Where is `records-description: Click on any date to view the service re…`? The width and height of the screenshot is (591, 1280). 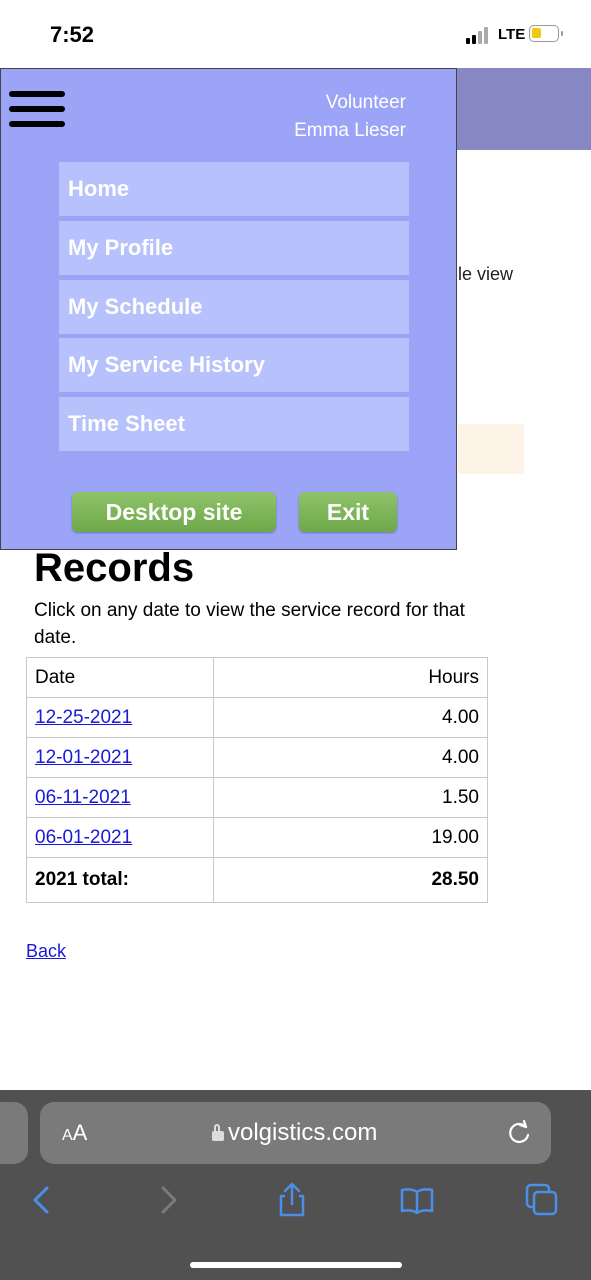
records-description: Click on any date to view the service re… is located at coordinates (249, 624).